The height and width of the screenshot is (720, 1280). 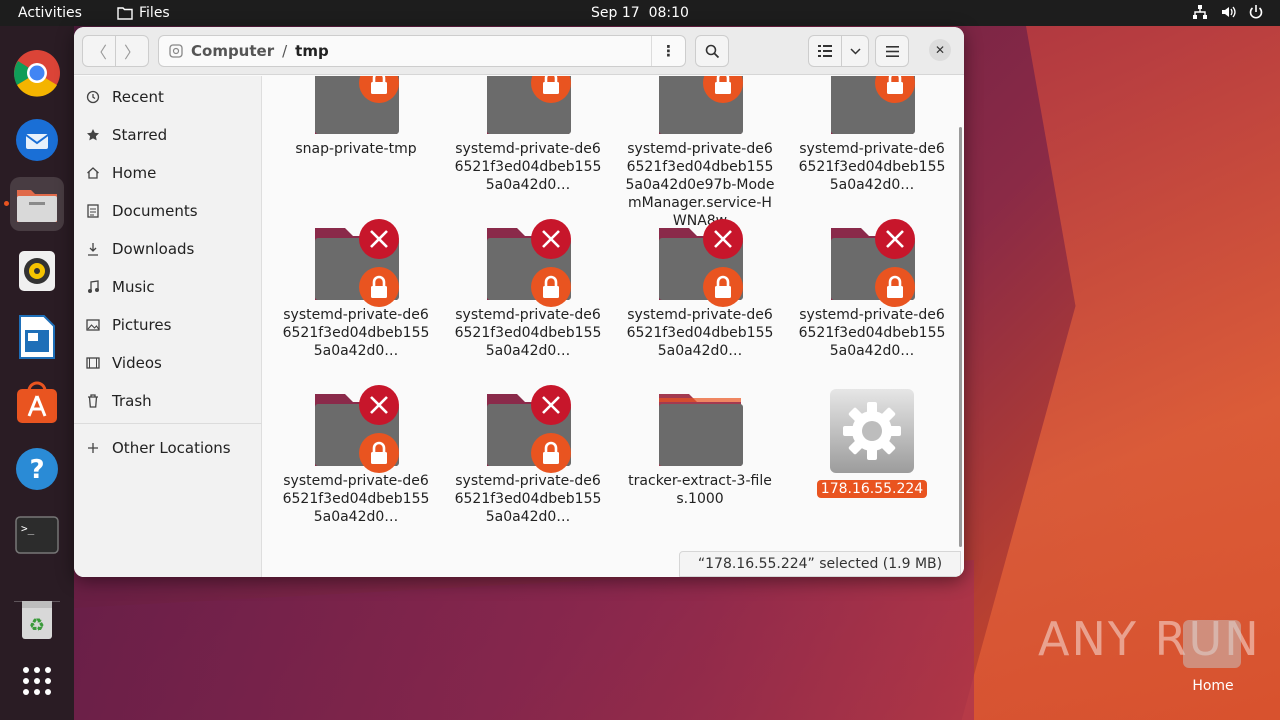 I want to click on dock: ? >_ ♻, so click(x=37, y=373).